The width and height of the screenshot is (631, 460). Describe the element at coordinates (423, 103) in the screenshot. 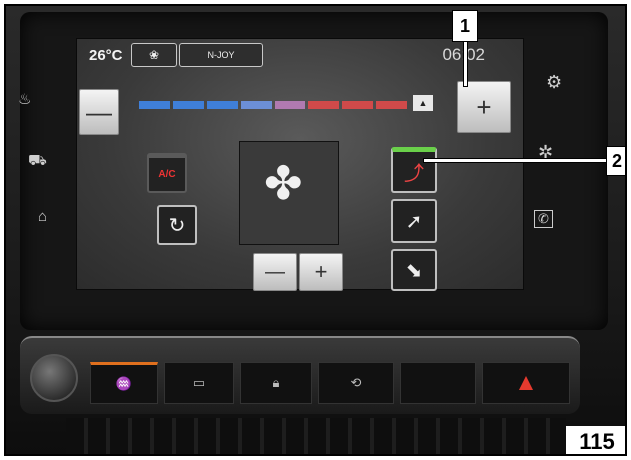

I see `temperature-up-arrow-icon: ▲` at that location.